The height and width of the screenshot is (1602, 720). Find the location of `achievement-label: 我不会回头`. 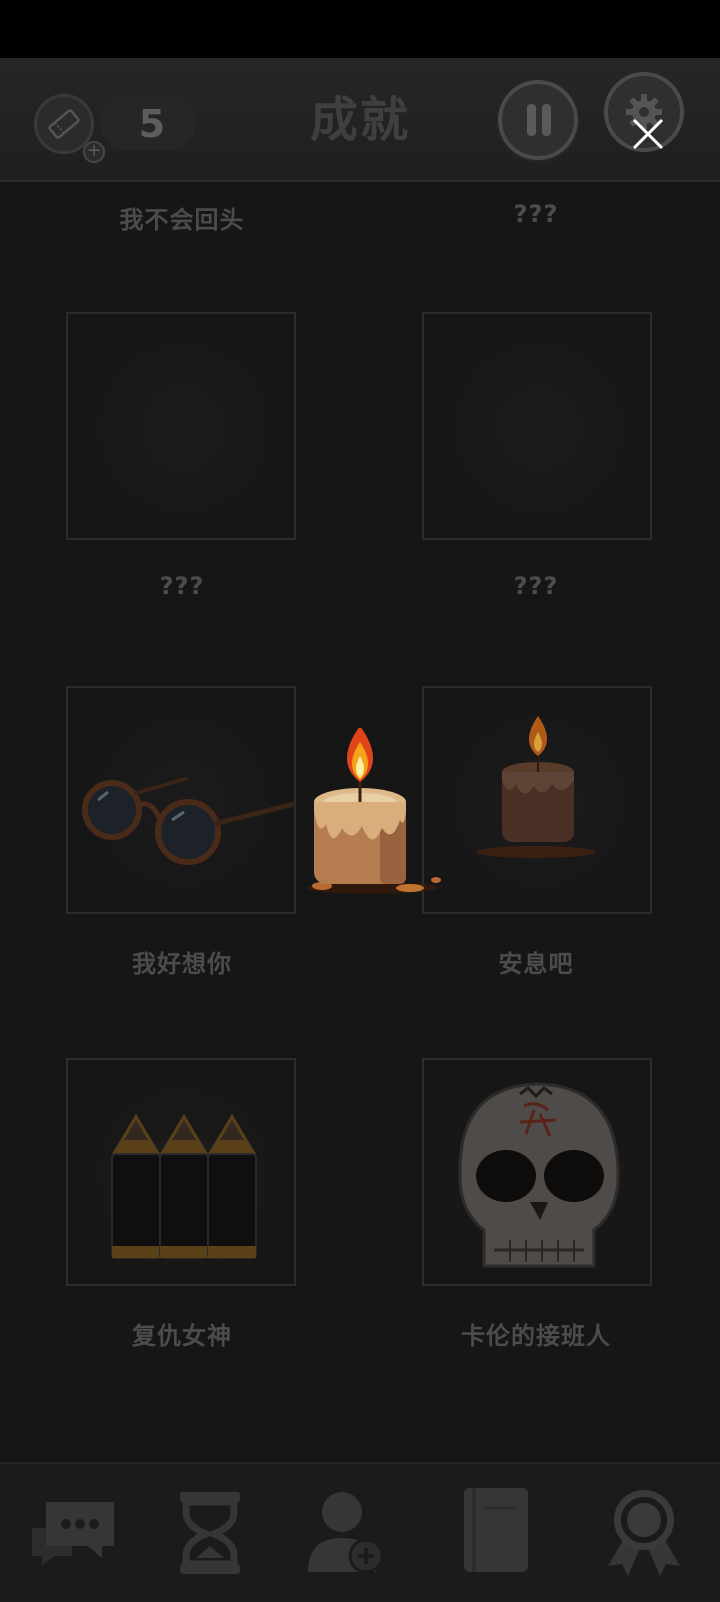

achievement-label: 我不会回头 is located at coordinates (182, 220).